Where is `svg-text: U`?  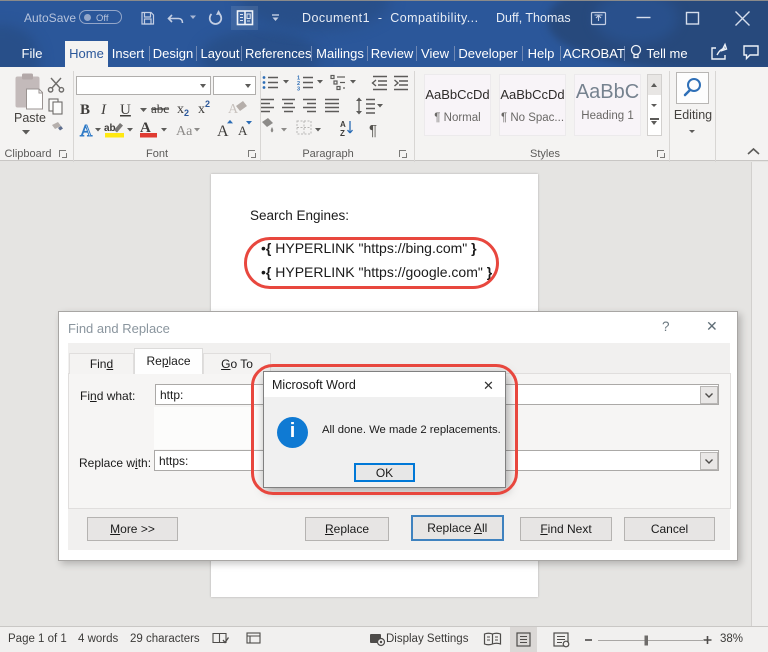 svg-text: U is located at coordinates (125, 110).